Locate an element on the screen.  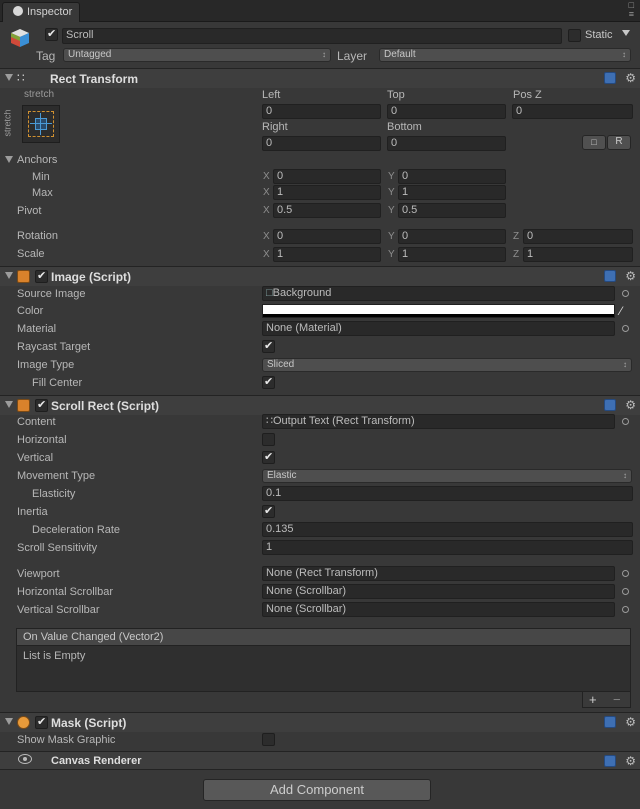
window-controls: □ ≡ is located at coordinates (631, 10).